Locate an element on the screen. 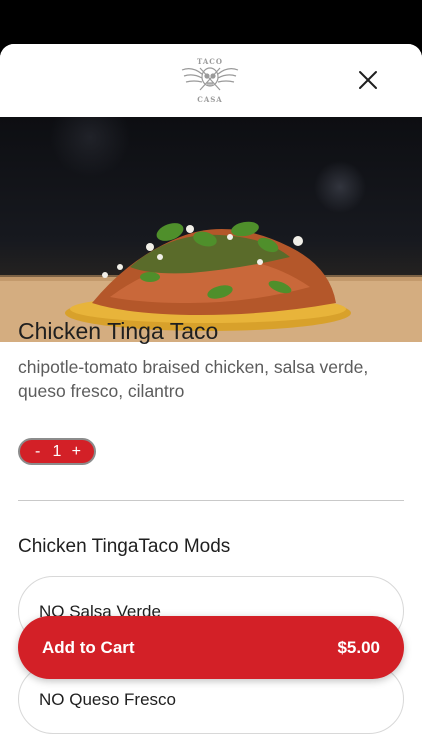  quantity-value: 1 is located at coordinates (57, 451).